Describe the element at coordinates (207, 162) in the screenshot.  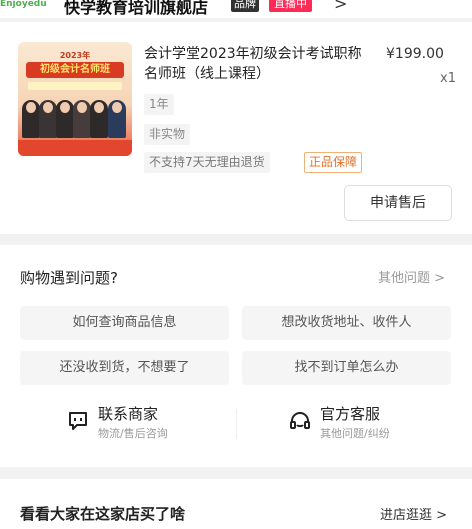
I see `no-return-tag: 不支持7天无理由退货` at that location.